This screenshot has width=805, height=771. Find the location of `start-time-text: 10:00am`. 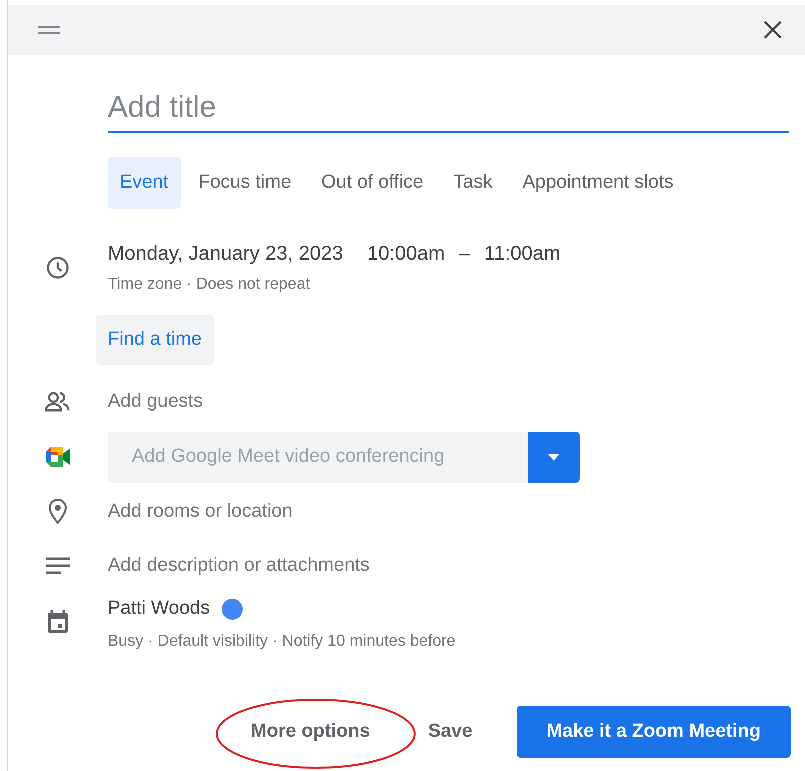

start-time-text: 10:00am is located at coordinates (406, 254).